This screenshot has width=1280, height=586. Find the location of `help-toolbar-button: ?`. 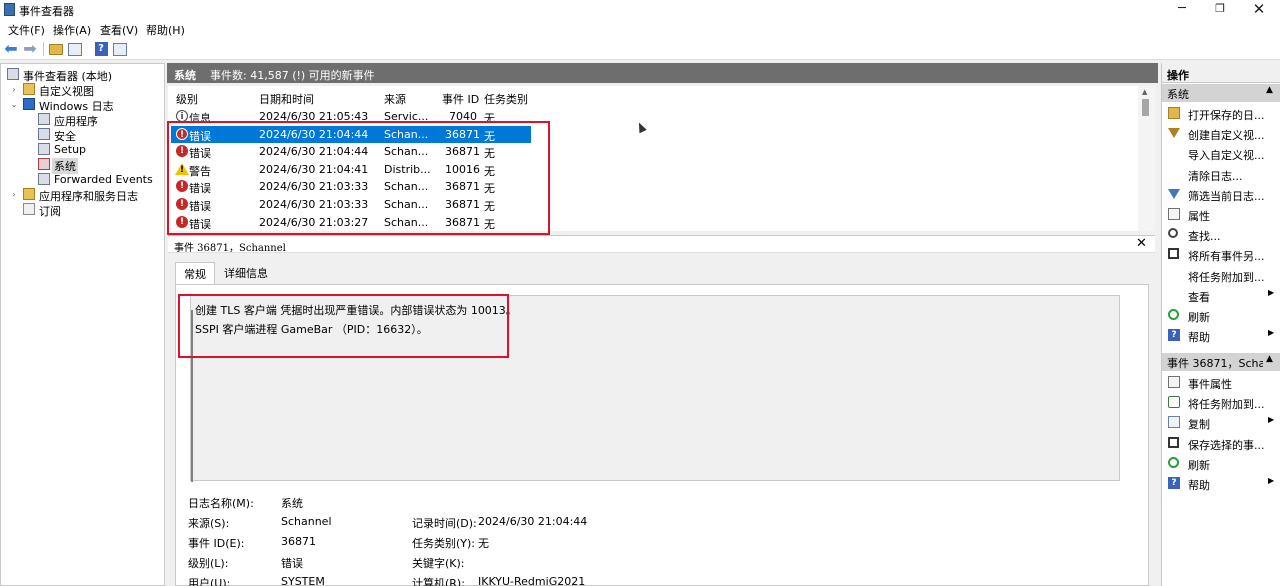

help-toolbar-button: ? is located at coordinates (101, 49).